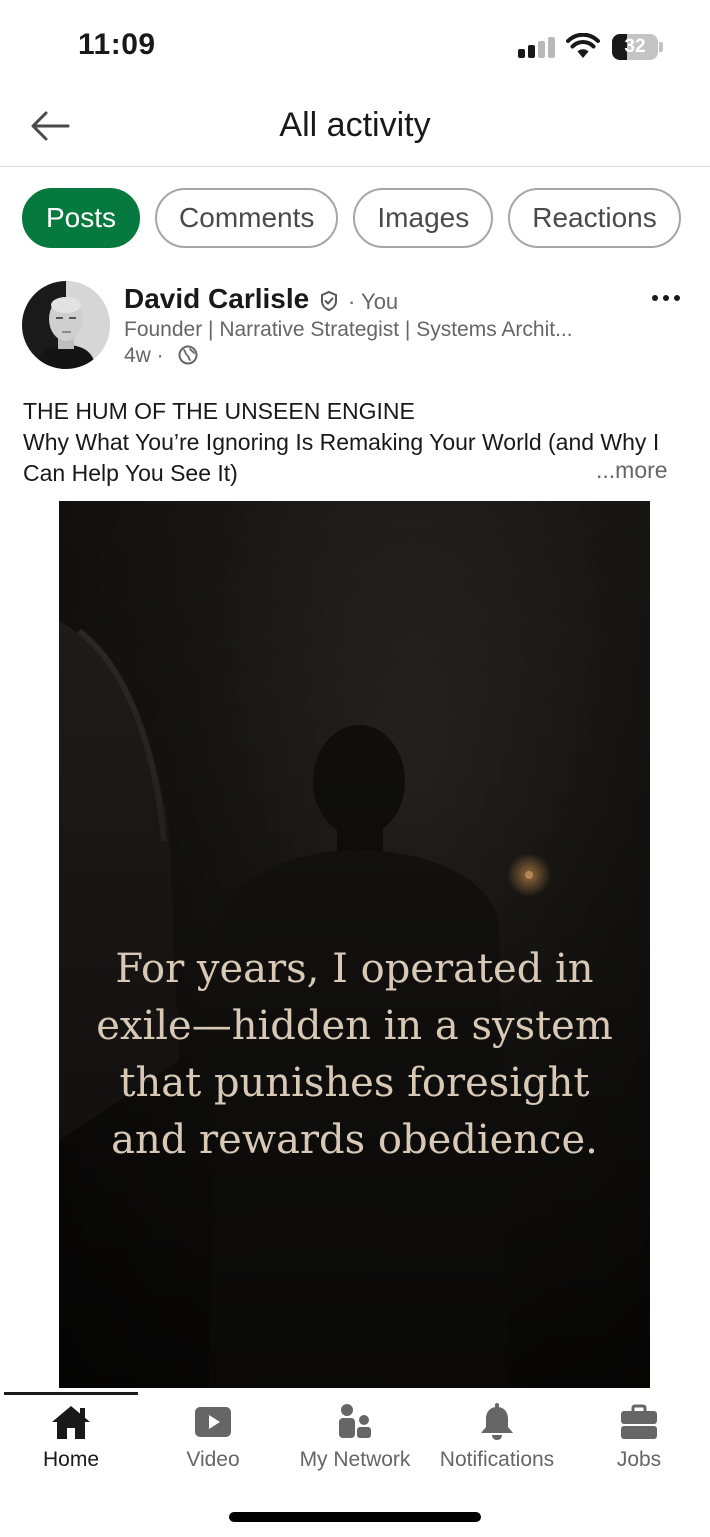 Image resolution: width=710 pixels, height=1537 pixels. I want to click on tab-comments: Comments, so click(247, 218).